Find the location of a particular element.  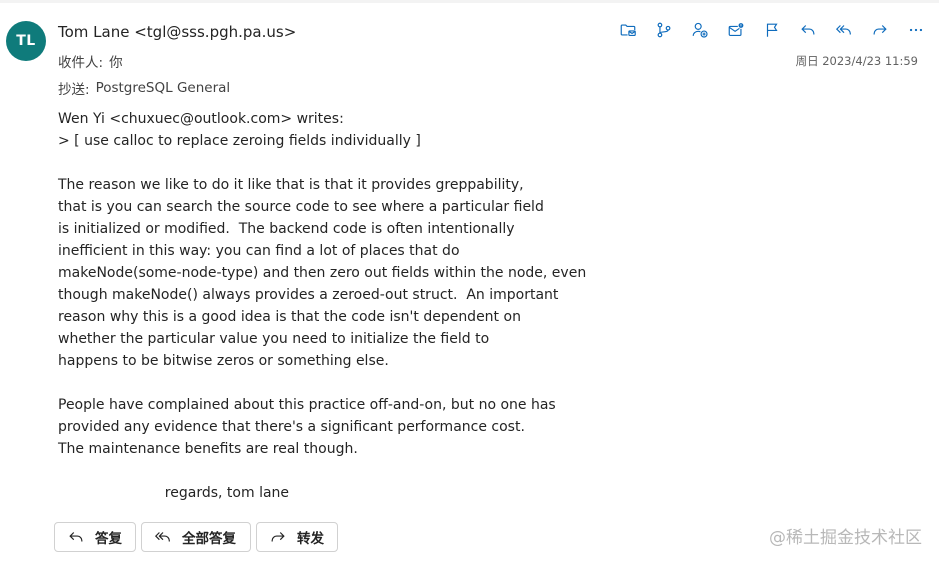

move-to-folder-button is located at coordinates (628, 30).